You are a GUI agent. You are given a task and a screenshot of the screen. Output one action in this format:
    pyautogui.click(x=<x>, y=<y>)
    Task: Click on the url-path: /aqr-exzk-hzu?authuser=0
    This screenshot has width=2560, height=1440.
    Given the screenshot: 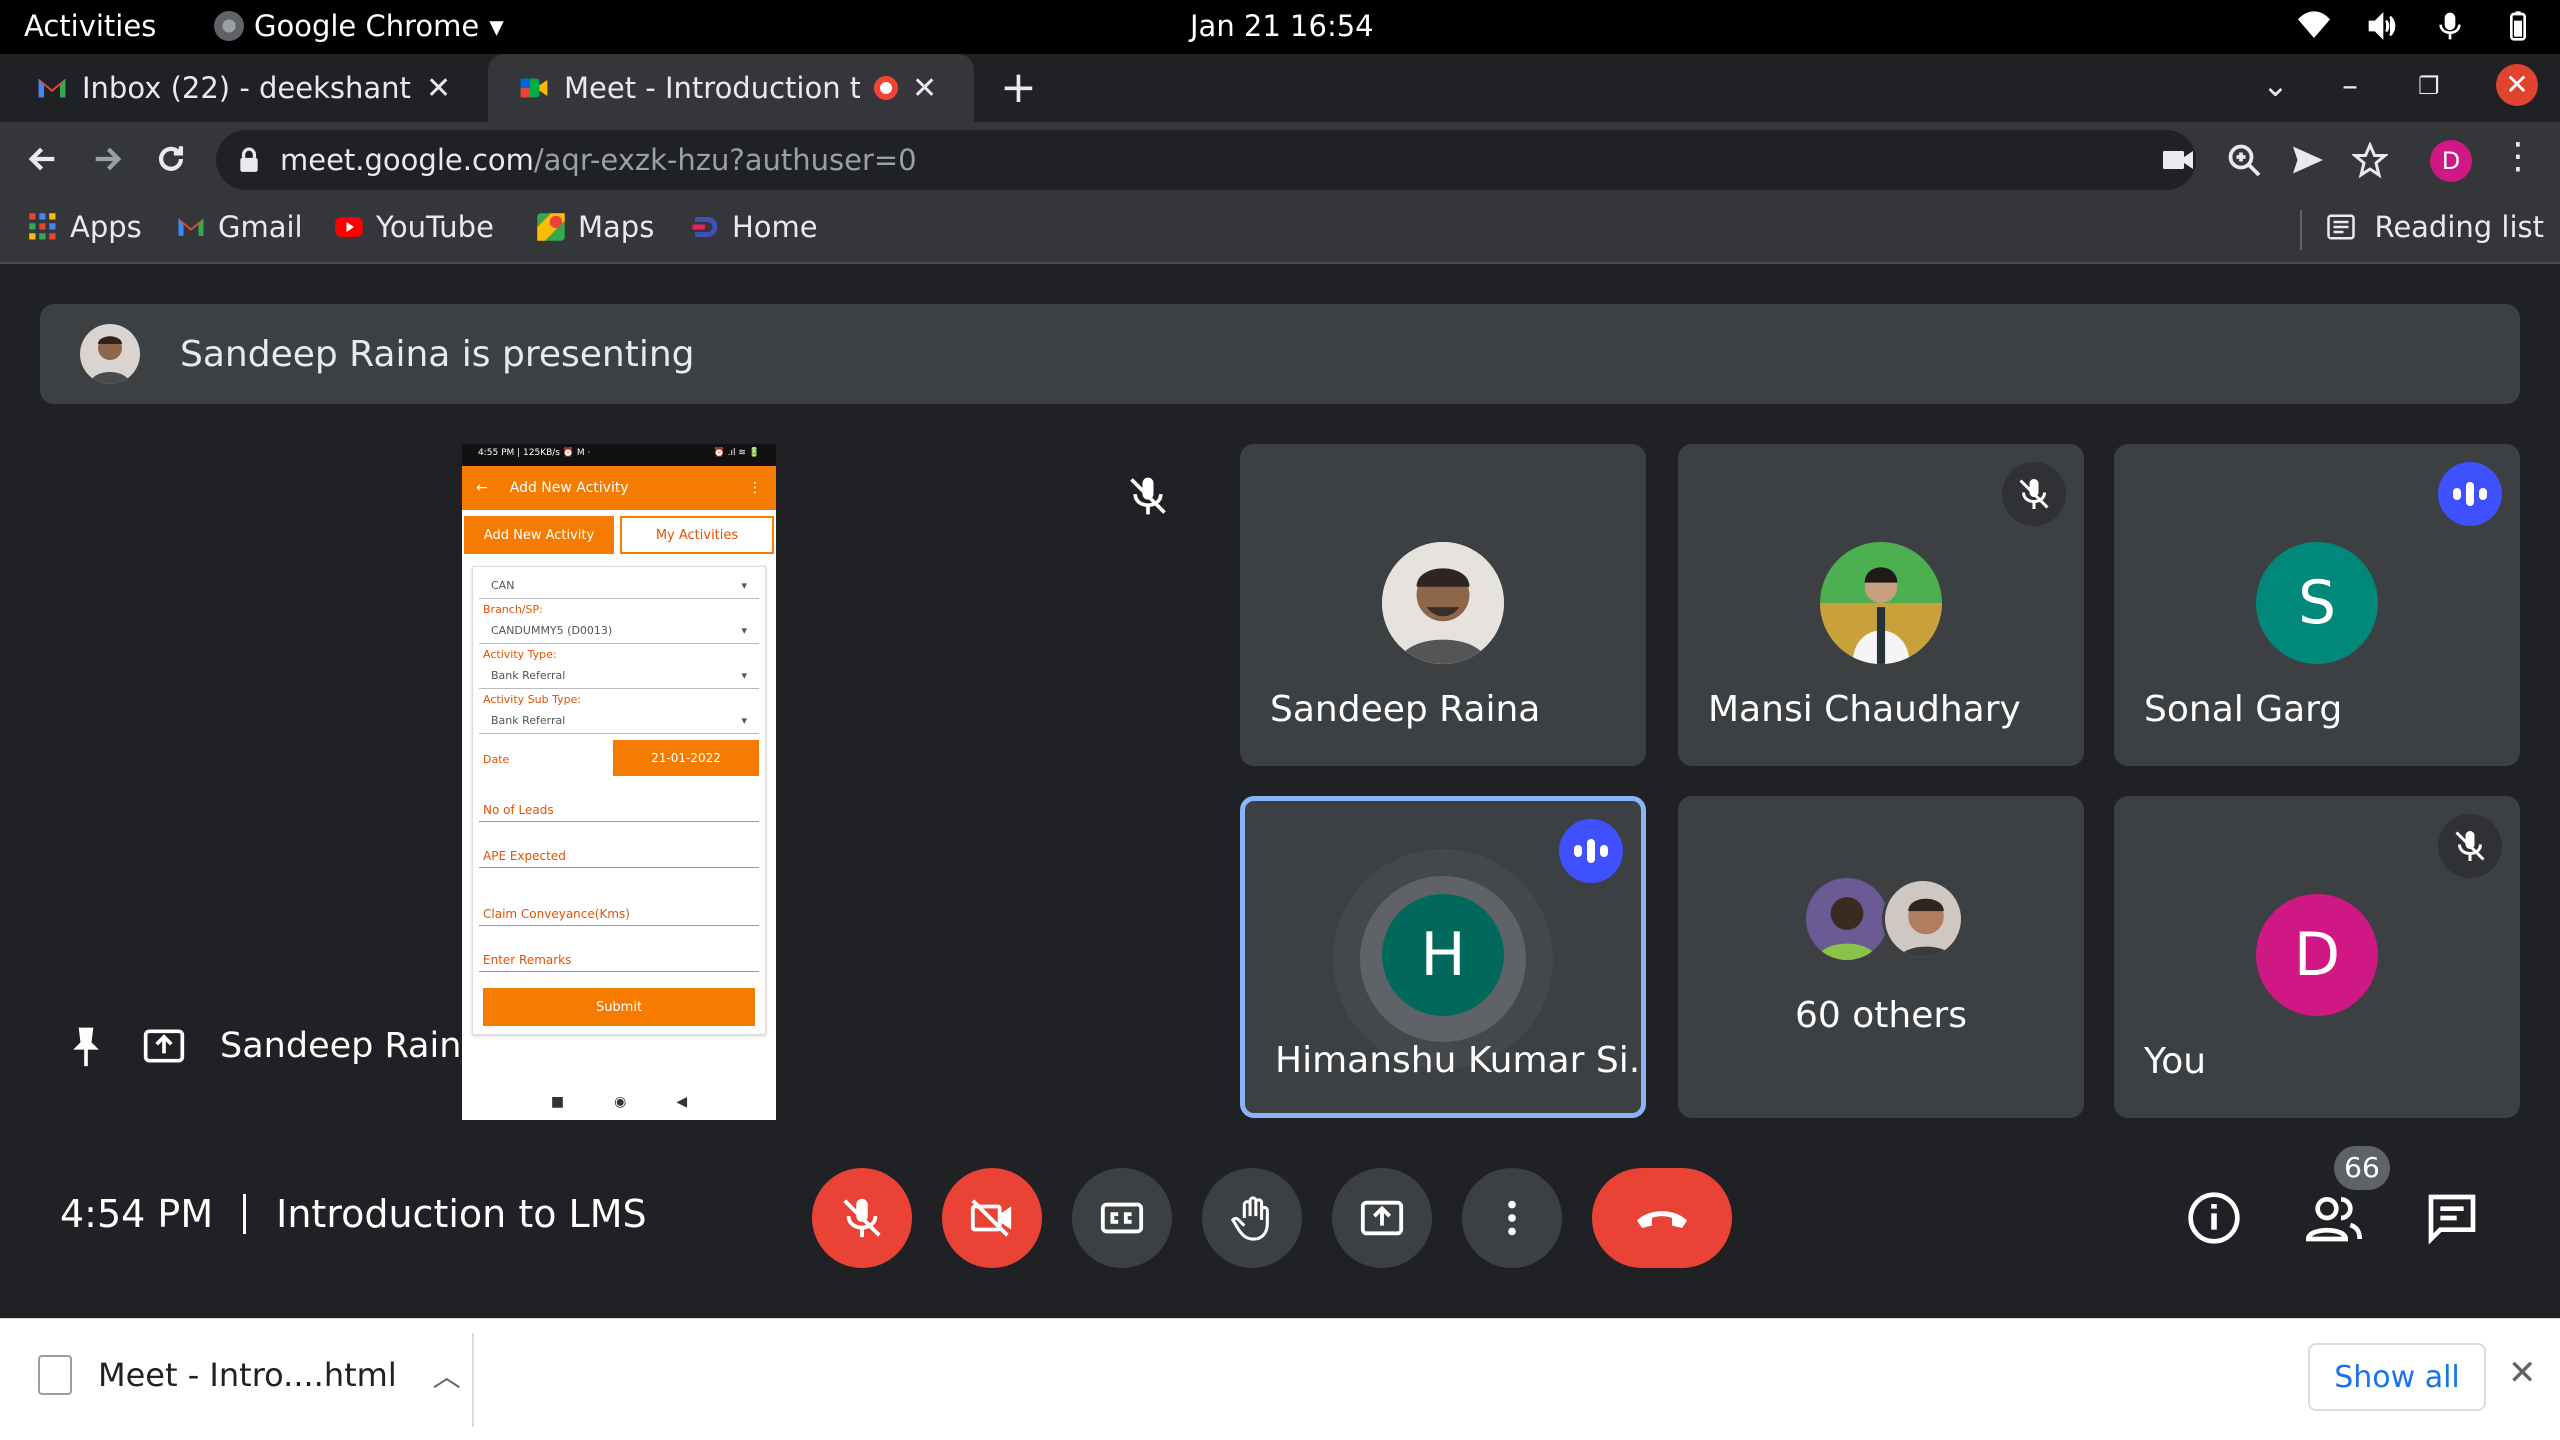 What is the action you would take?
    pyautogui.click(x=725, y=160)
    